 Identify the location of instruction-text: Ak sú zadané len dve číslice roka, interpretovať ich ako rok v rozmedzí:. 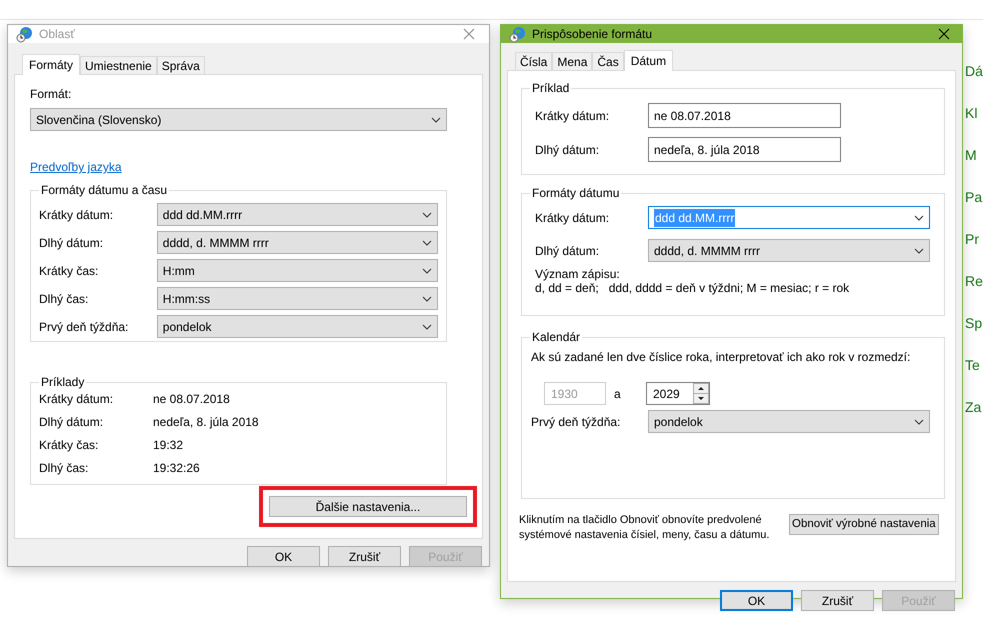
(721, 357).